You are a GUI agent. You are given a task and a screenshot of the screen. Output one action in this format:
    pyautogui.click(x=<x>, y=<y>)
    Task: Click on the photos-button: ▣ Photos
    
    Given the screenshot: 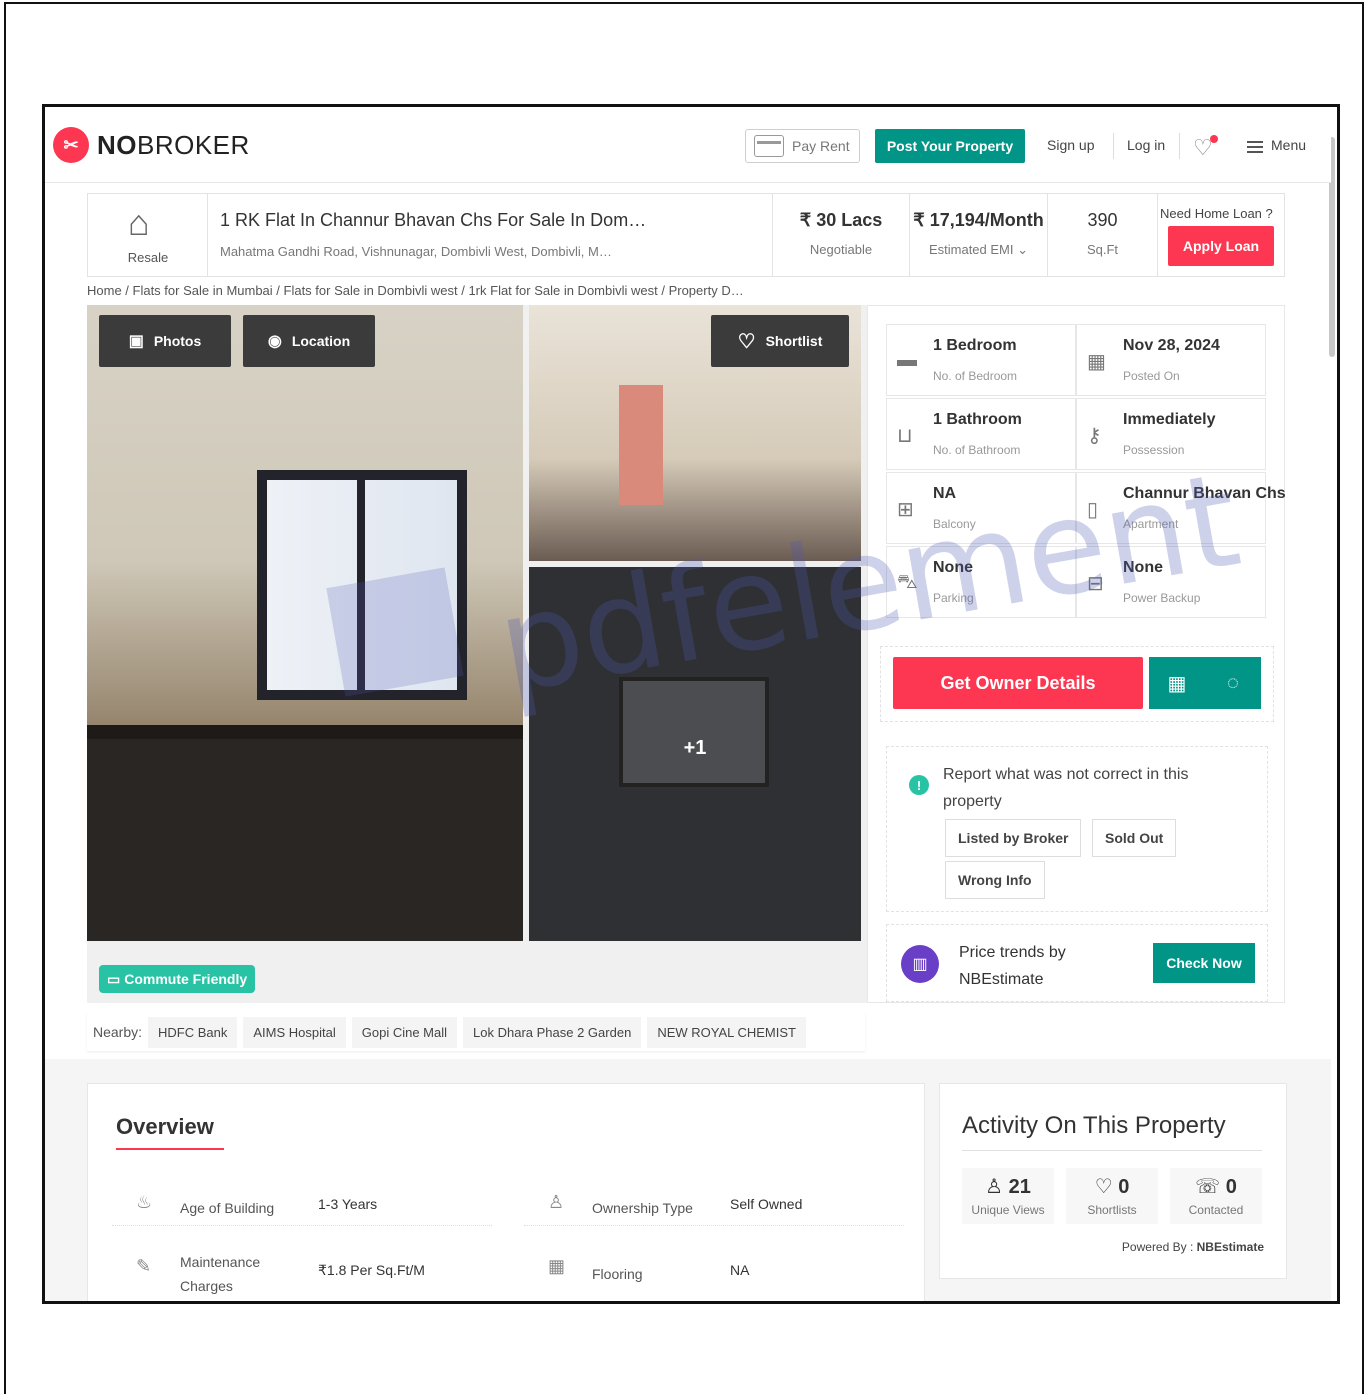 What is the action you would take?
    pyautogui.click(x=165, y=341)
    